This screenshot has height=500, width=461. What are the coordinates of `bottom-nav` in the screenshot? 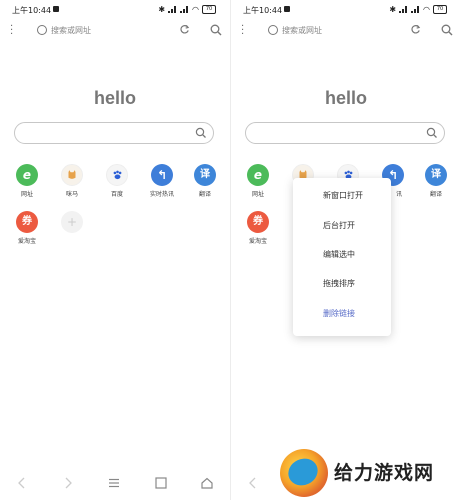 It's located at (115, 485).